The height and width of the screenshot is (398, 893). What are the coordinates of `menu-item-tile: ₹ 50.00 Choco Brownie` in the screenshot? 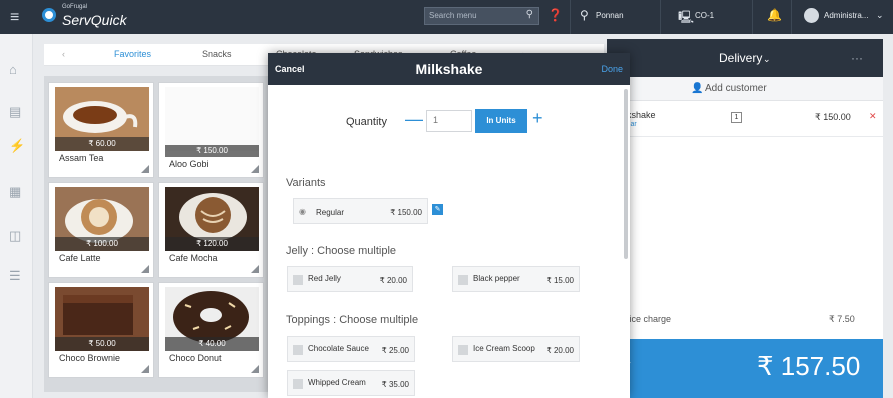 It's located at (101, 330).